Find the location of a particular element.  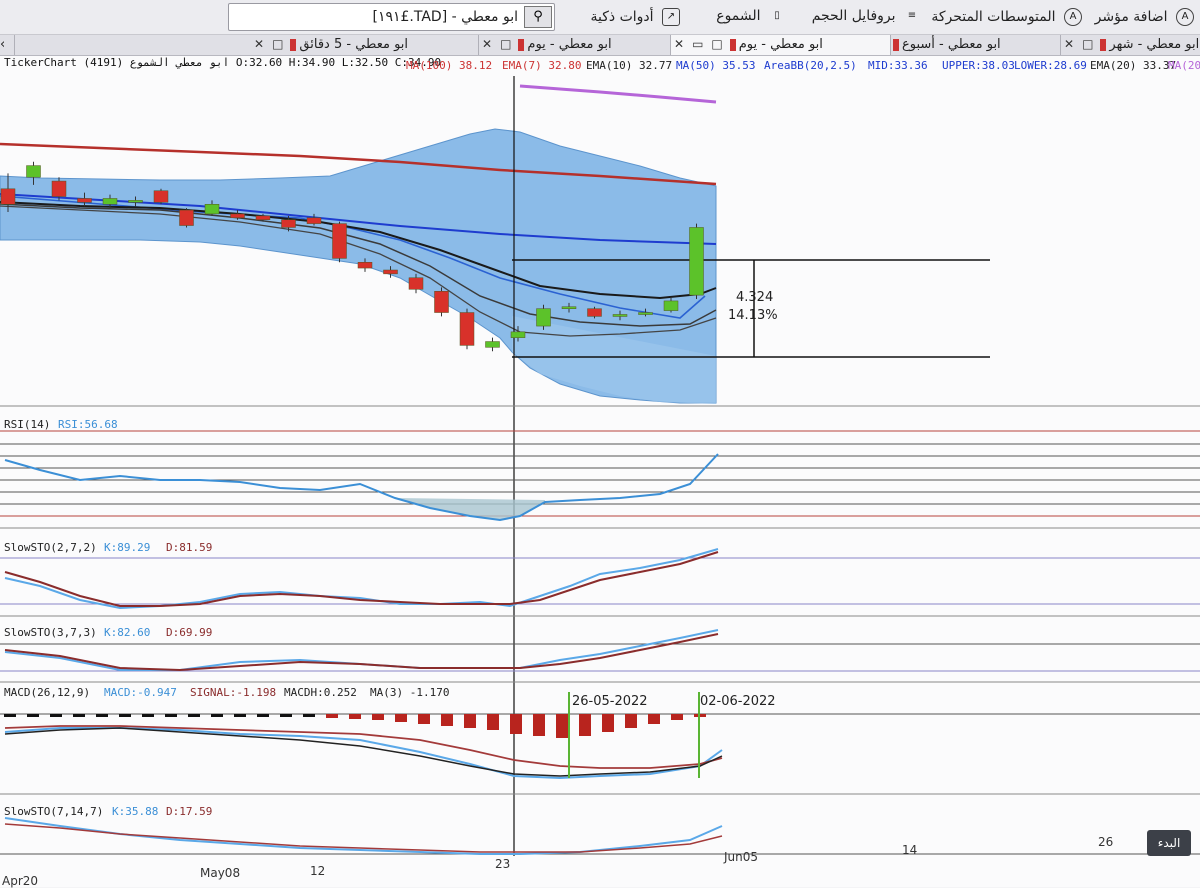

ma200-readout: MA(200) is located at coordinates (1184, 65).